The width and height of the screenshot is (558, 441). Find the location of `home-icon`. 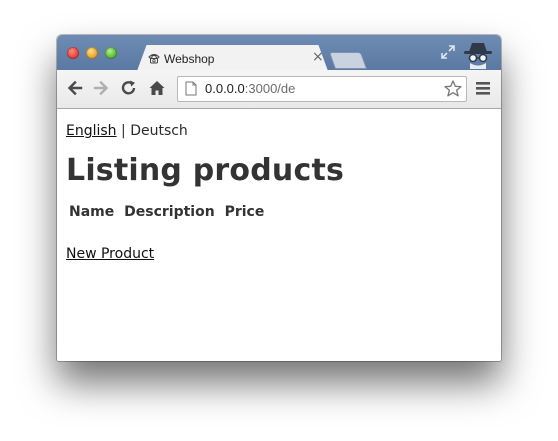

home-icon is located at coordinates (157, 88).